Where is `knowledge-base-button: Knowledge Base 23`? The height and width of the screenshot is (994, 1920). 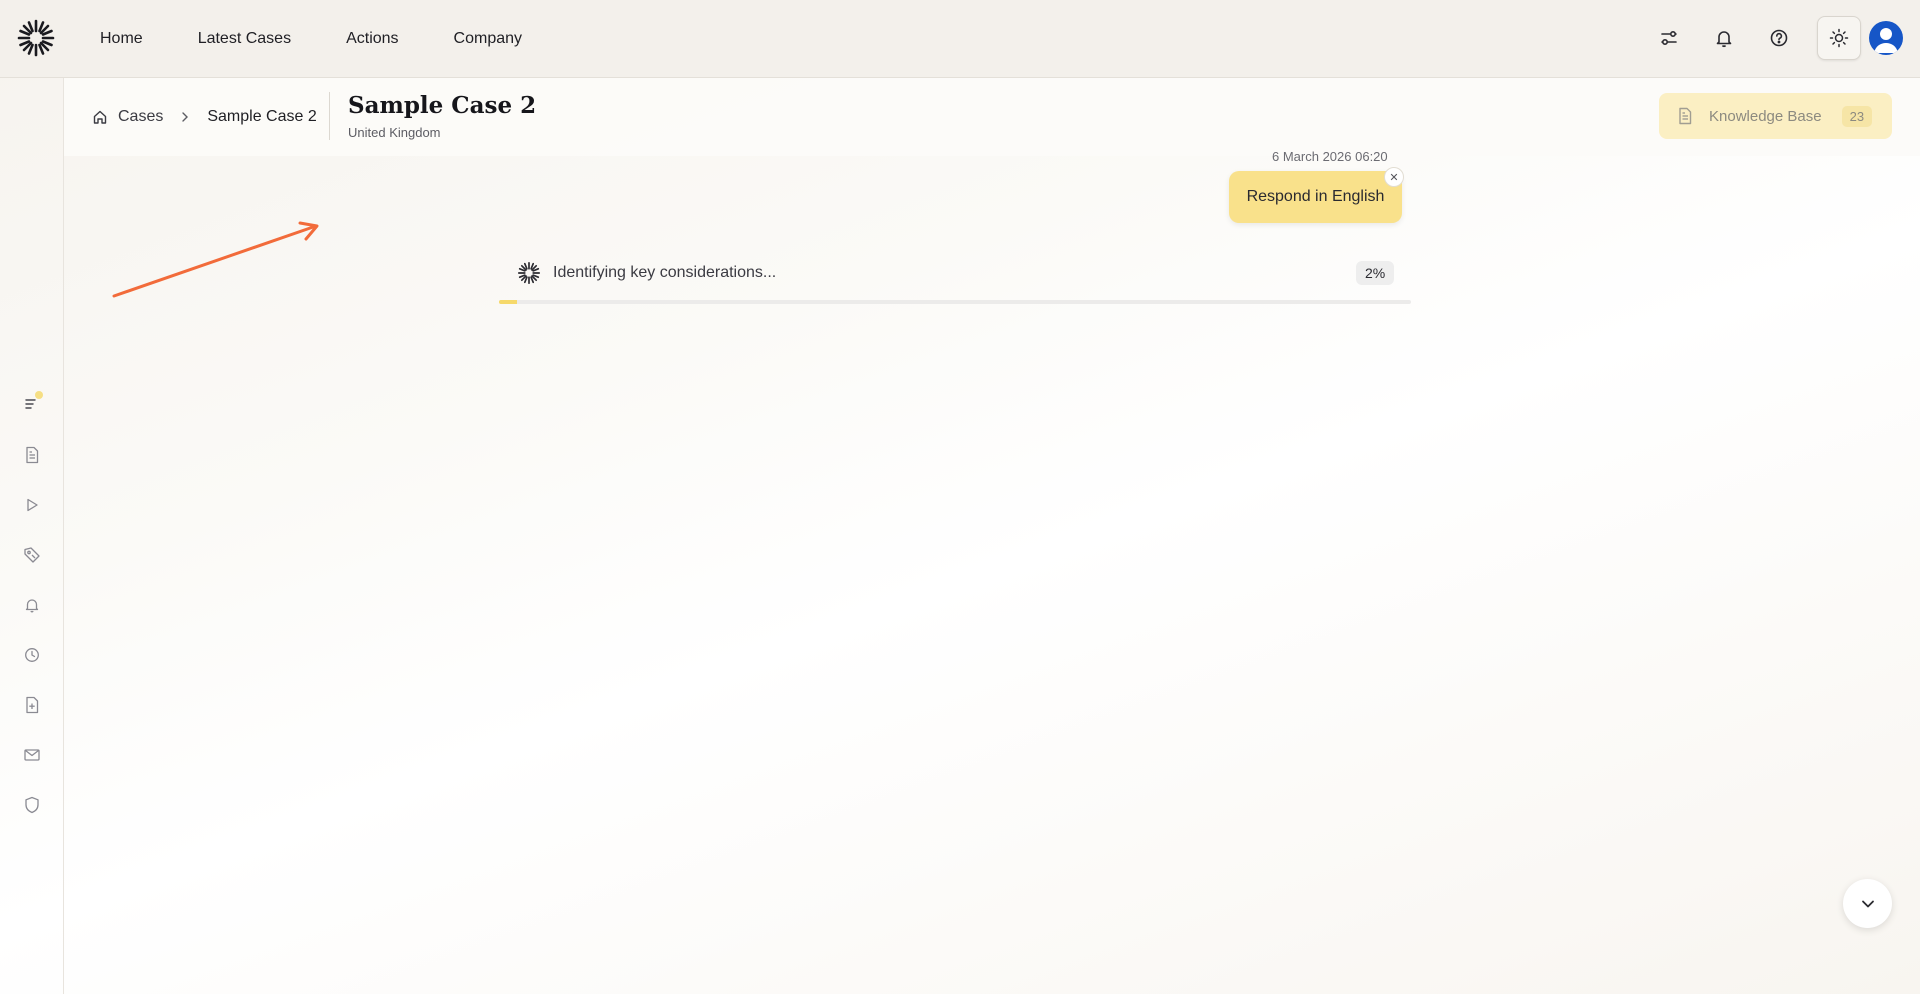
knowledge-base-button: Knowledge Base 23 is located at coordinates (1775, 116).